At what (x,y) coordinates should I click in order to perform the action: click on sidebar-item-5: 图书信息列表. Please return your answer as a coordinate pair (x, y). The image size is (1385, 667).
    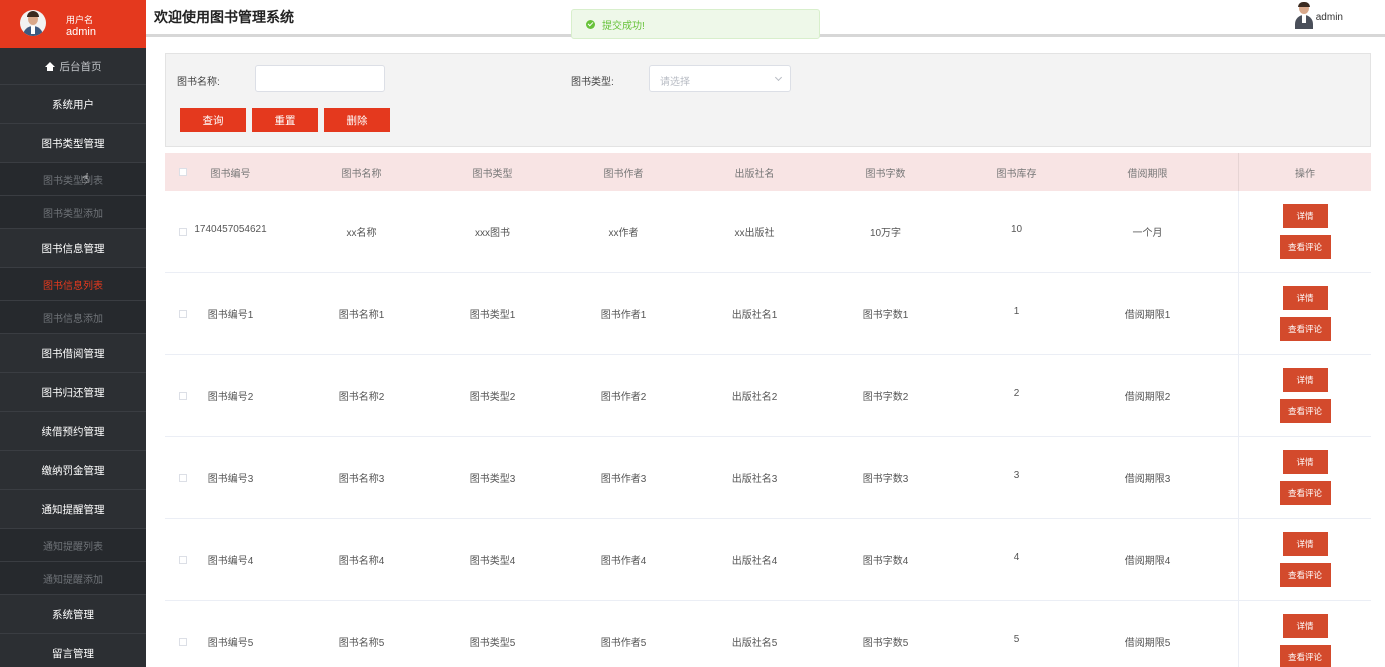
    Looking at the image, I should click on (73, 284).